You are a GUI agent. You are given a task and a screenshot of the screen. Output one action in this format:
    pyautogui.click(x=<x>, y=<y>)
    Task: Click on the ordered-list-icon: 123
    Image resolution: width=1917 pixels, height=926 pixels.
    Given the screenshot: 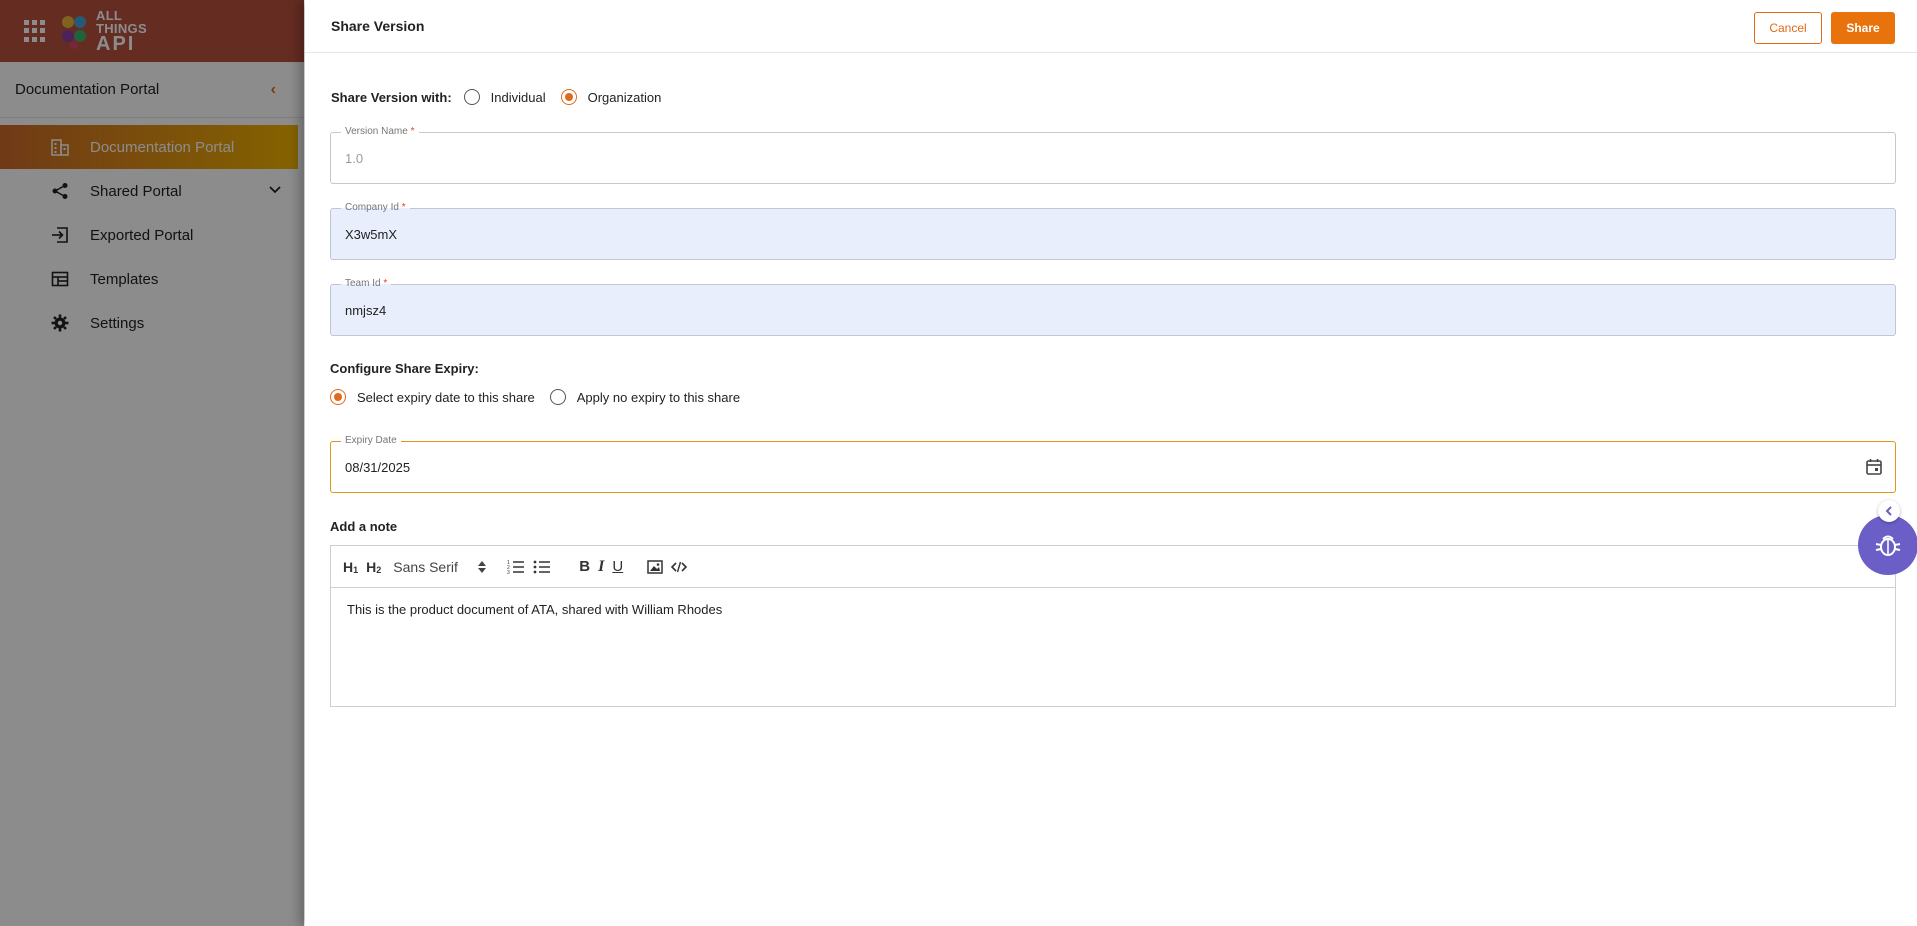 What is the action you would take?
    pyautogui.click(x=516, y=567)
    